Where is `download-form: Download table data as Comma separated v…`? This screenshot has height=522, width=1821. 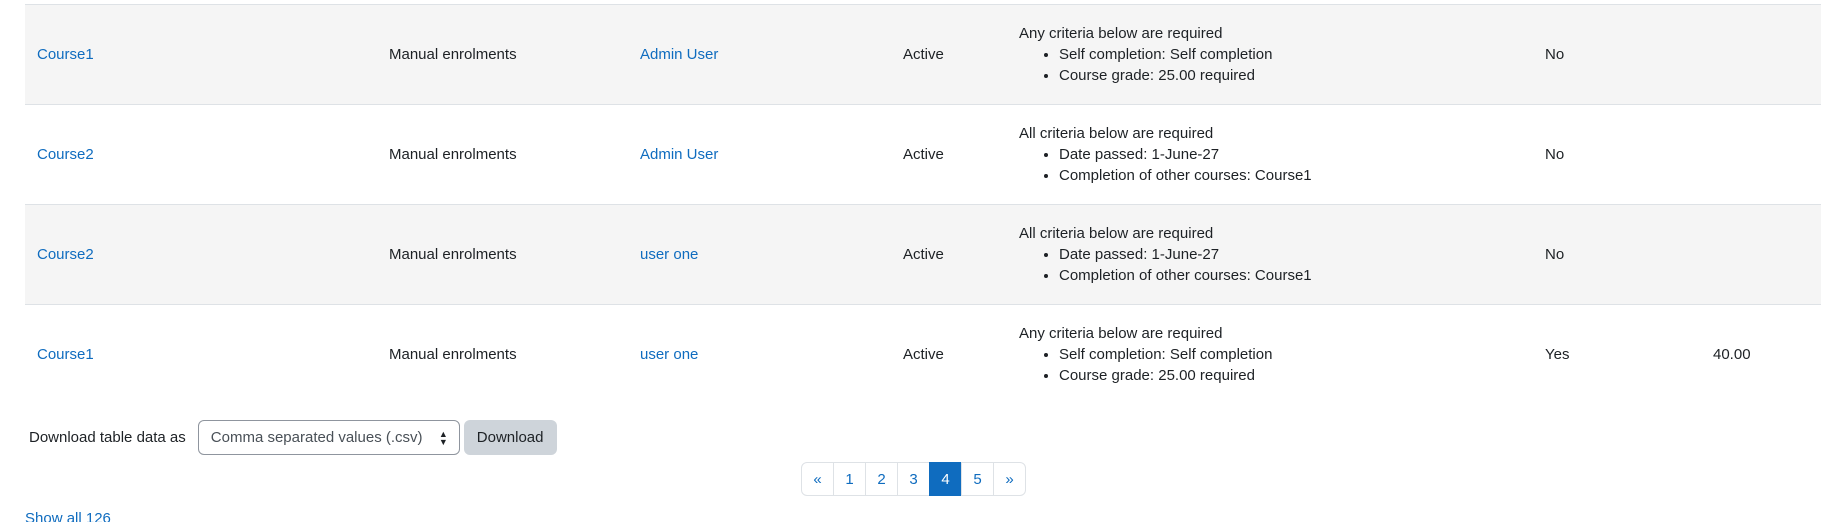 download-form: Download table data as Comma separated v… is located at coordinates (293, 437).